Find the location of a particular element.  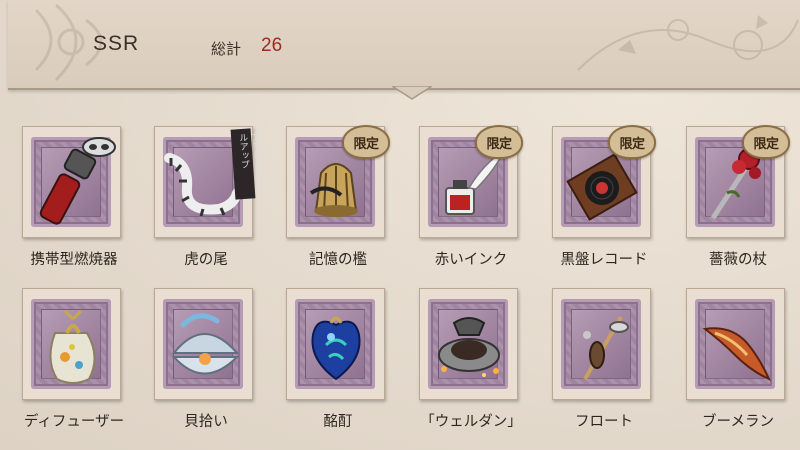

item-card: 「ウェルダン」 is located at coordinates (465, 368).